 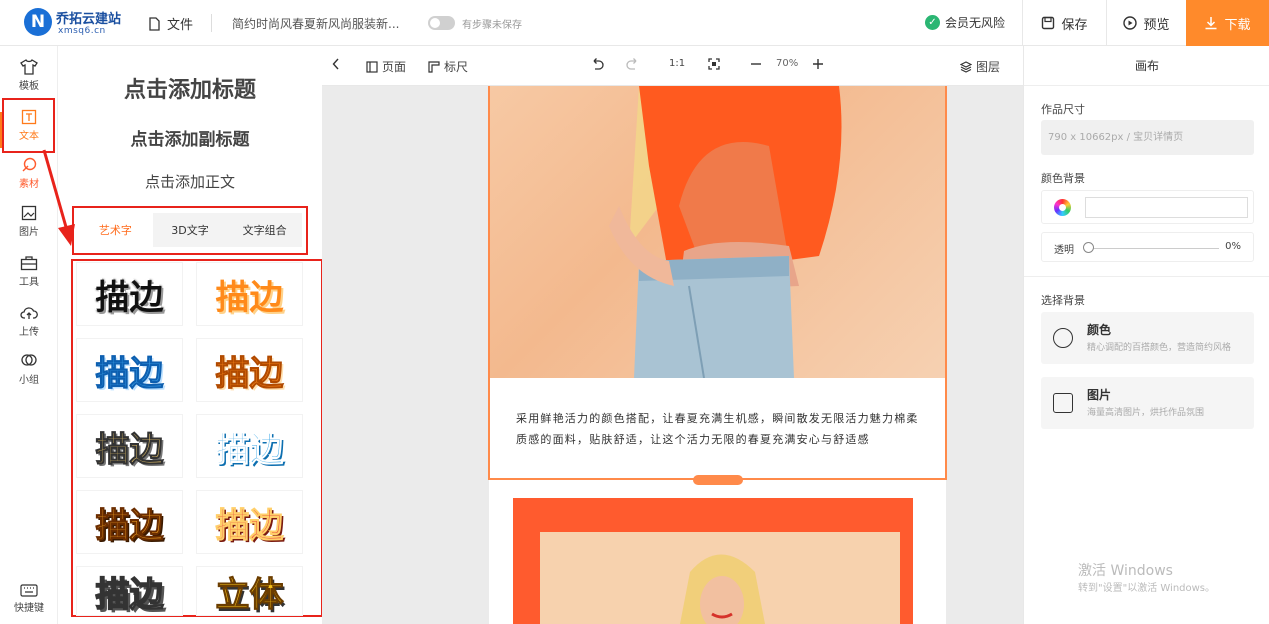 I want to click on page-icon, so click(x=372, y=66).